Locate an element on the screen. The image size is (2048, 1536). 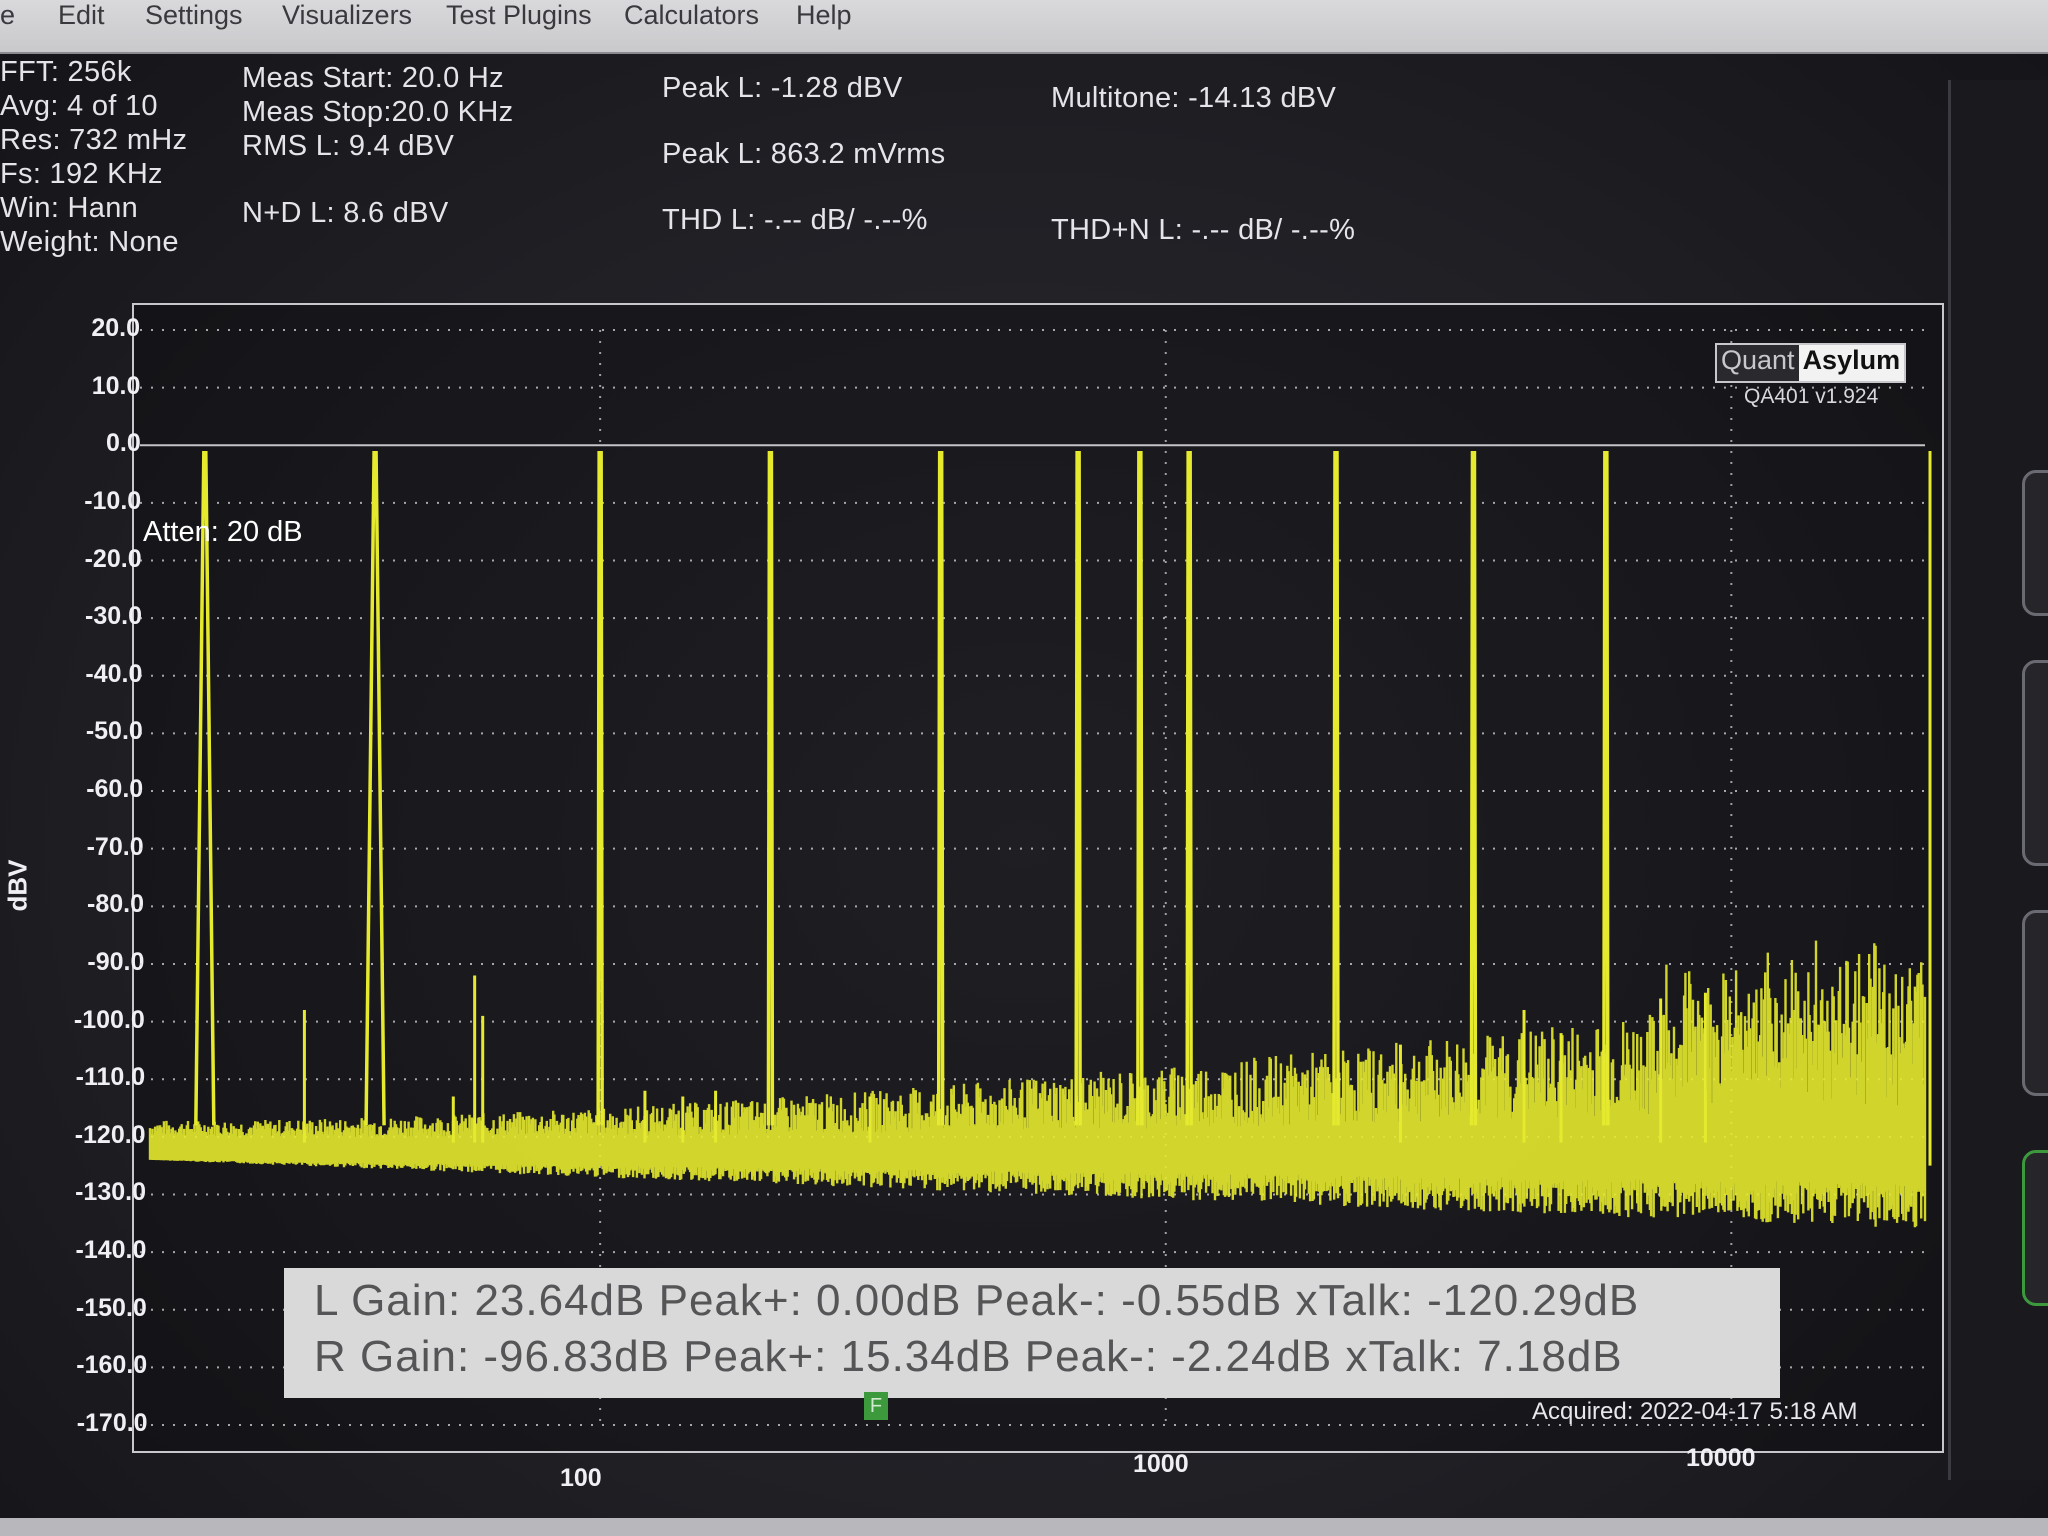
logo-quant-text: Quant is located at coordinates (1758, 363).